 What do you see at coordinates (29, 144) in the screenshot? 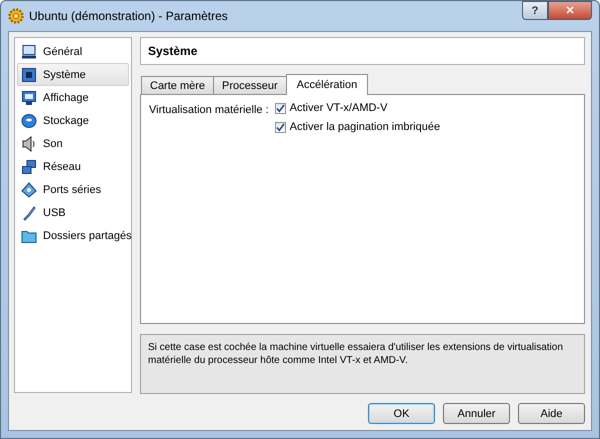
I see `speaker-icon` at bounding box center [29, 144].